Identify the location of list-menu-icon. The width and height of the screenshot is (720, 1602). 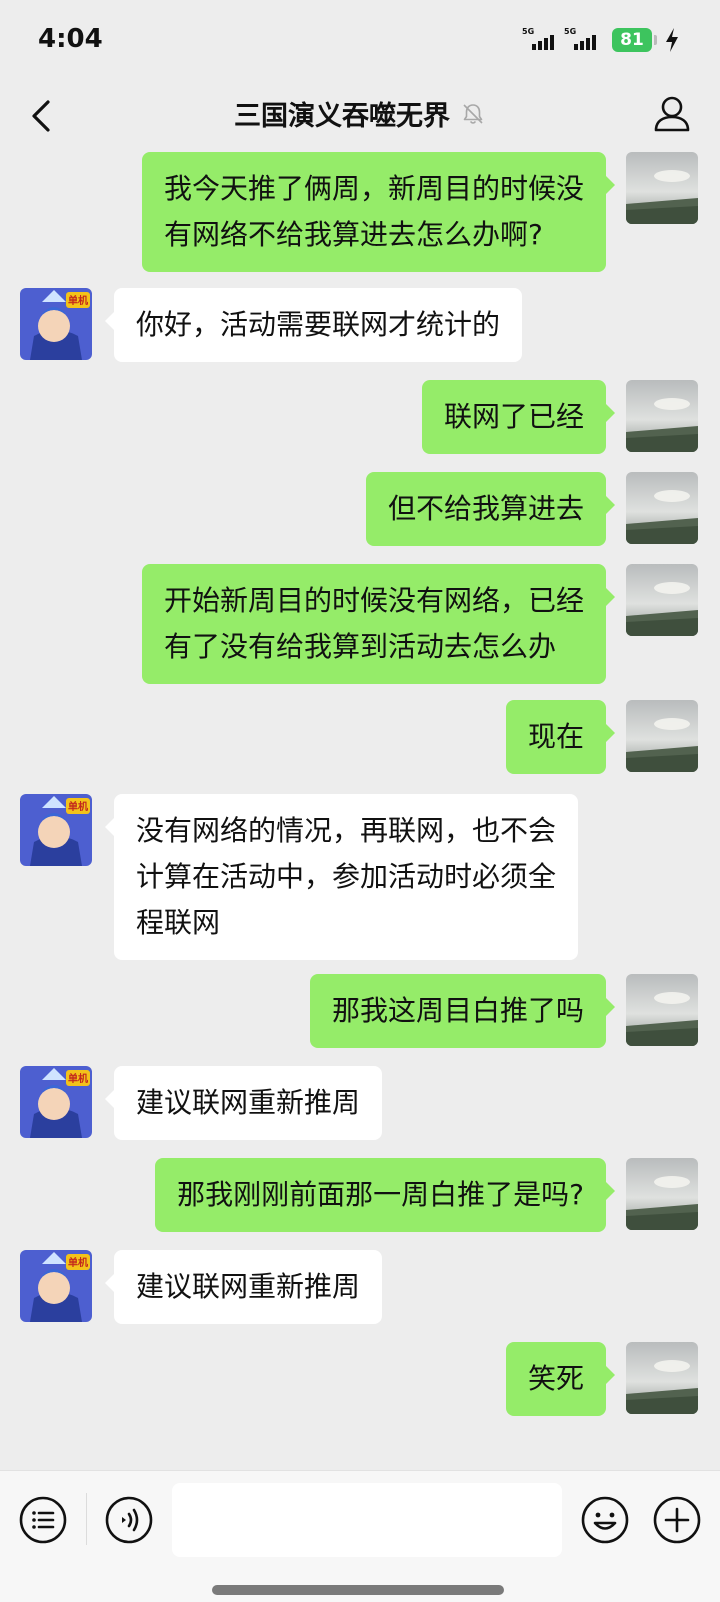
(43, 1520).